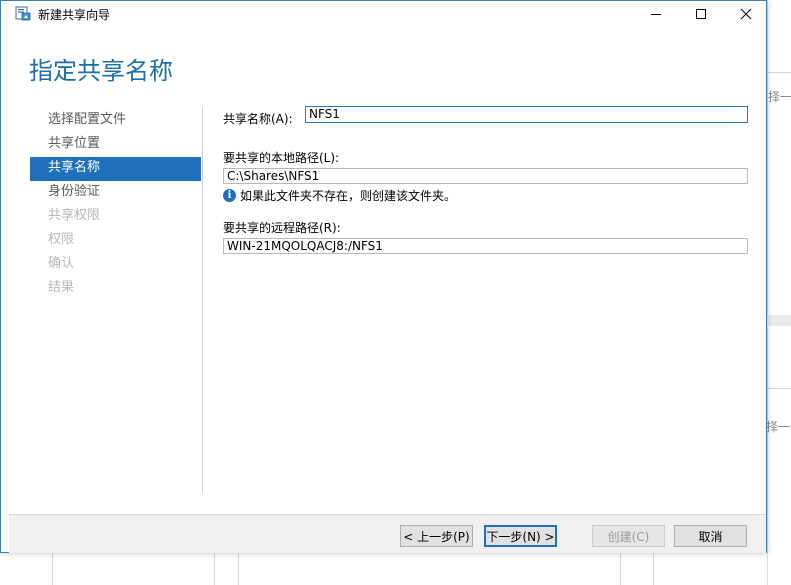  Describe the element at coordinates (387, 533) in the screenshot. I see `wizard-footer: < 上一步(P) 下一步(N) > 创建(C) 取消` at that location.